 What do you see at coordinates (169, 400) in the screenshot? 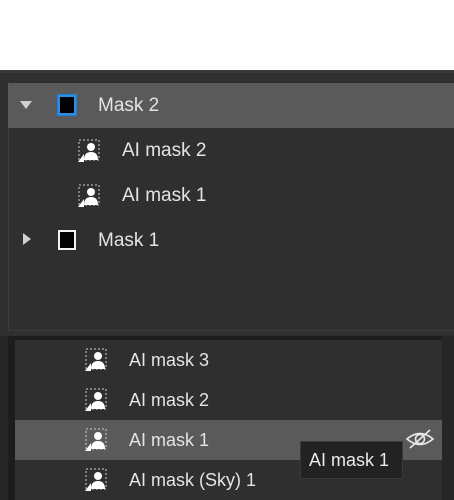
I see `list-item-label: AI mask 2` at bounding box center [169, 400].